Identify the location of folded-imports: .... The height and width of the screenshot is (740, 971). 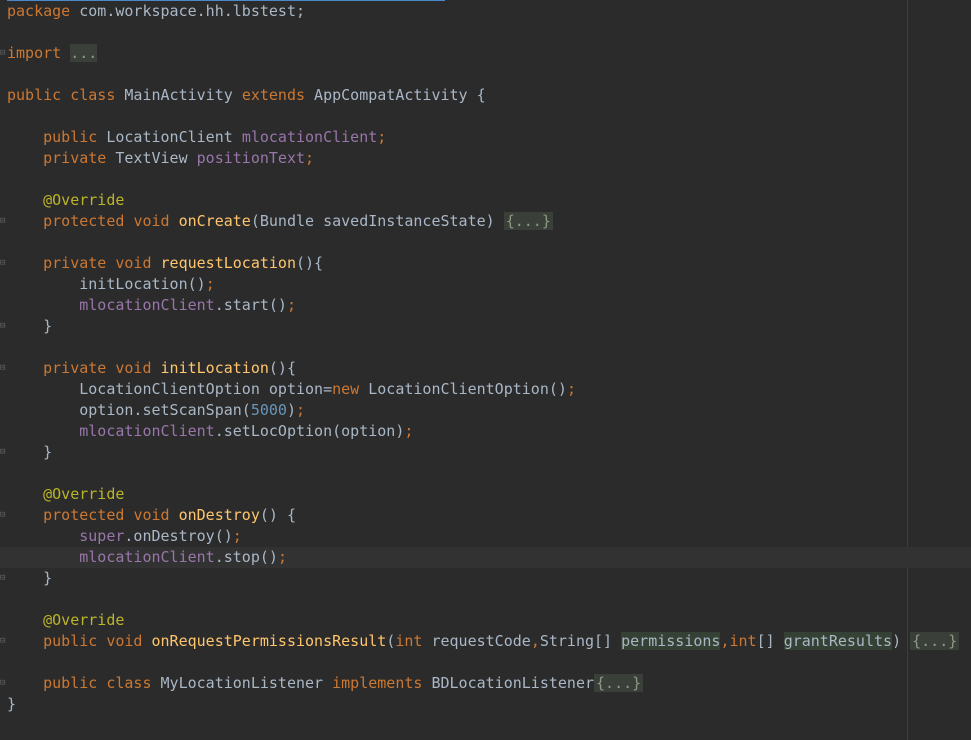
(84, 53).